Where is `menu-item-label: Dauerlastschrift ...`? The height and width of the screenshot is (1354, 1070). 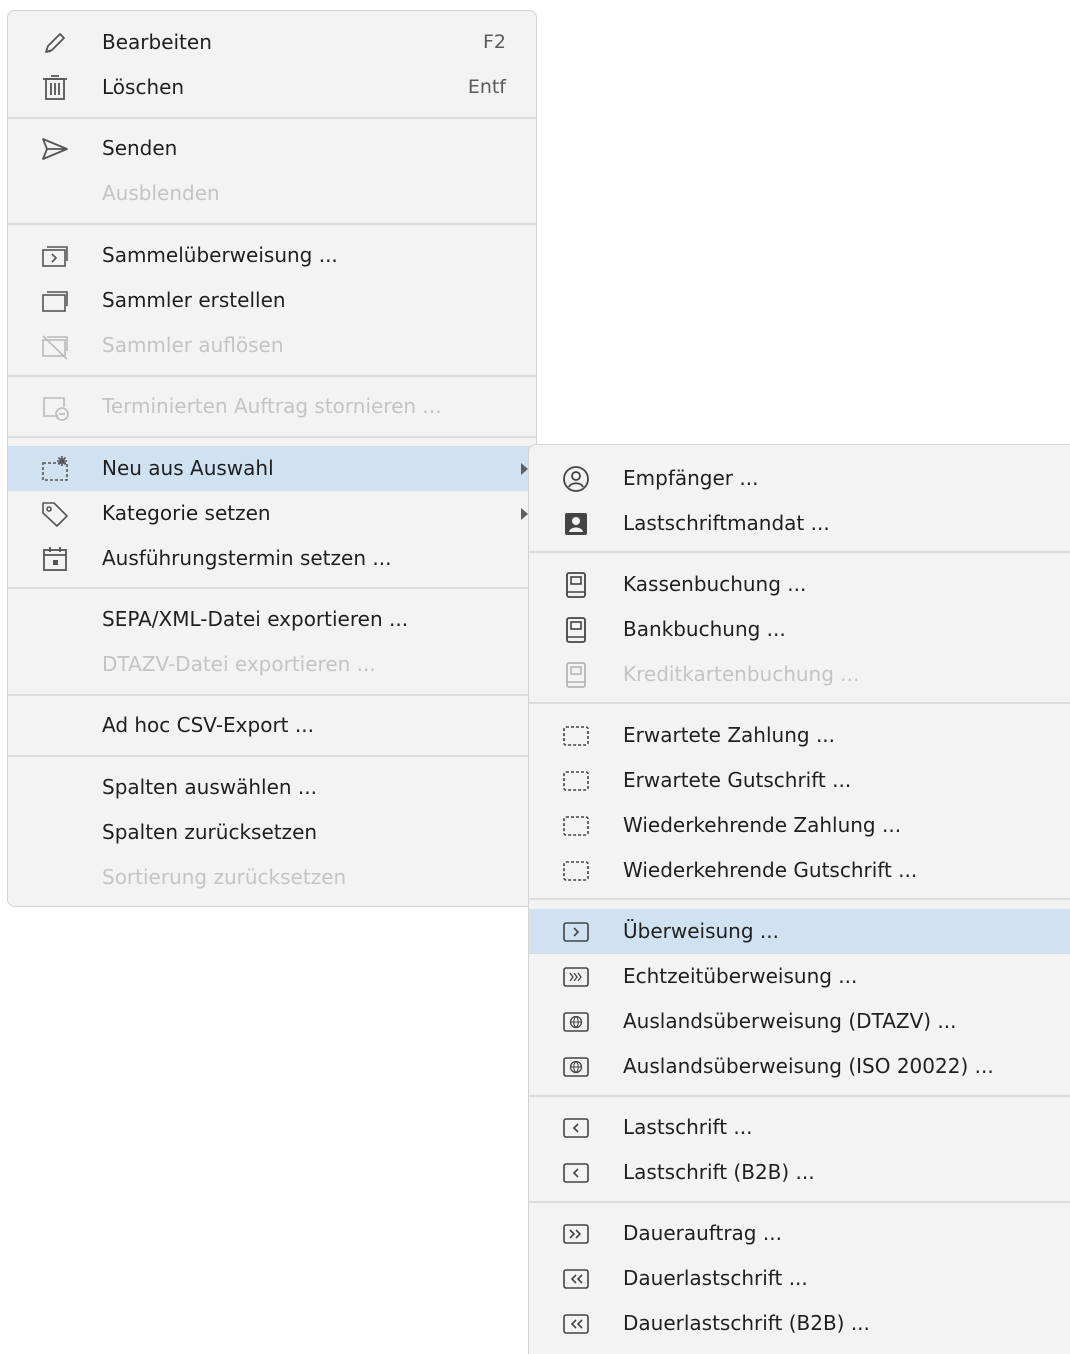 menu-item-label: Dauerlastschrift ... is located at coordinates (715, 1278).